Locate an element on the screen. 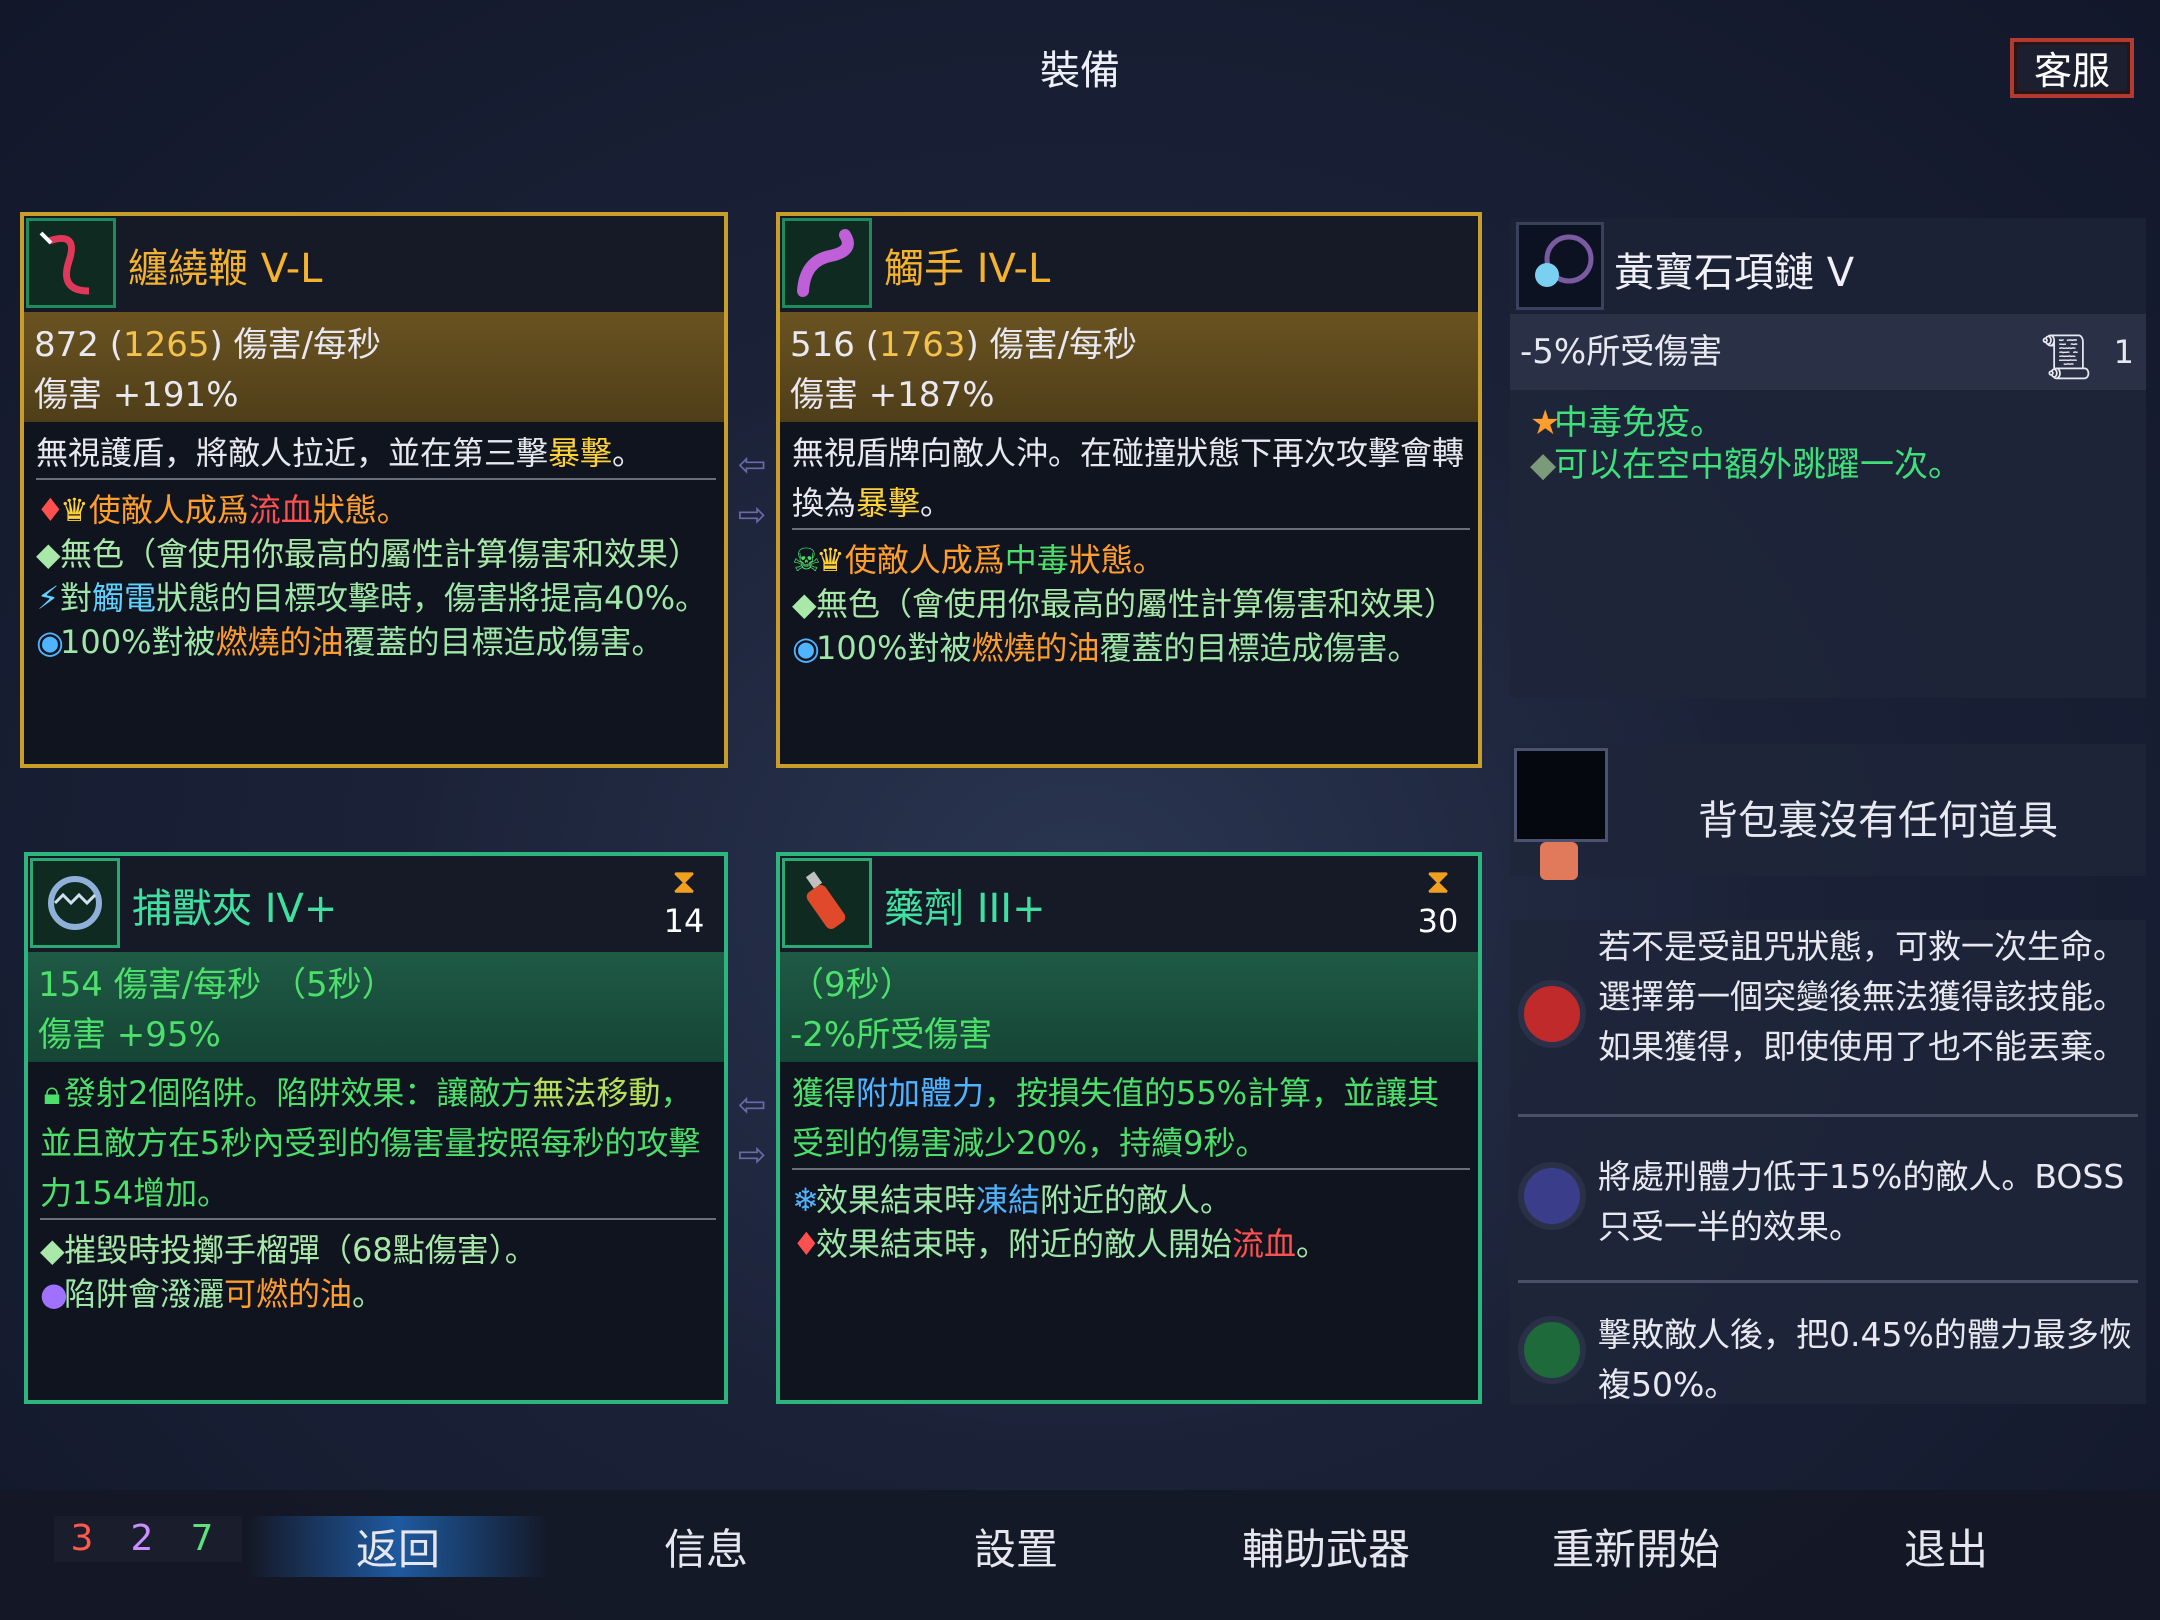  skill-2-name: 藥劑 III+ is located at coordinates (965, 909).